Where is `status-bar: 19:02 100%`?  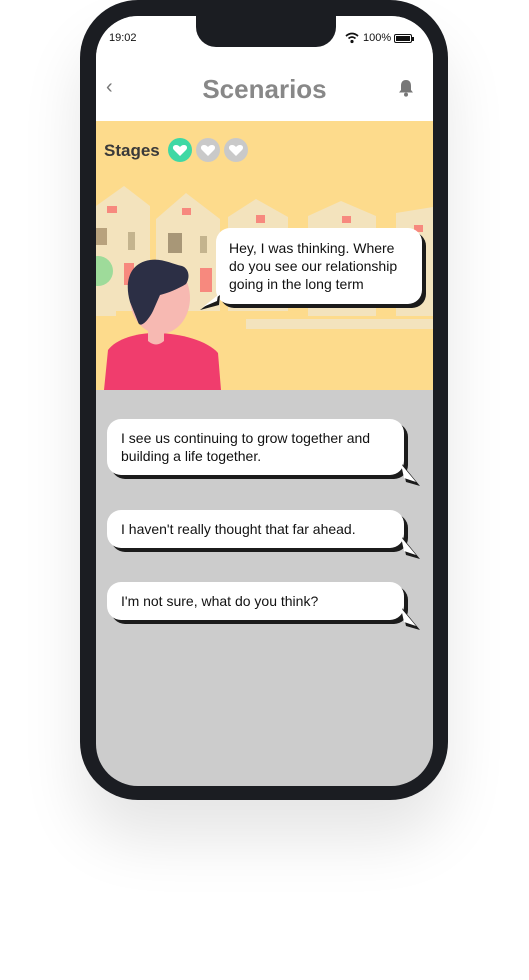 status-bar: 19:02 100% is located at coordinates (264, 38).